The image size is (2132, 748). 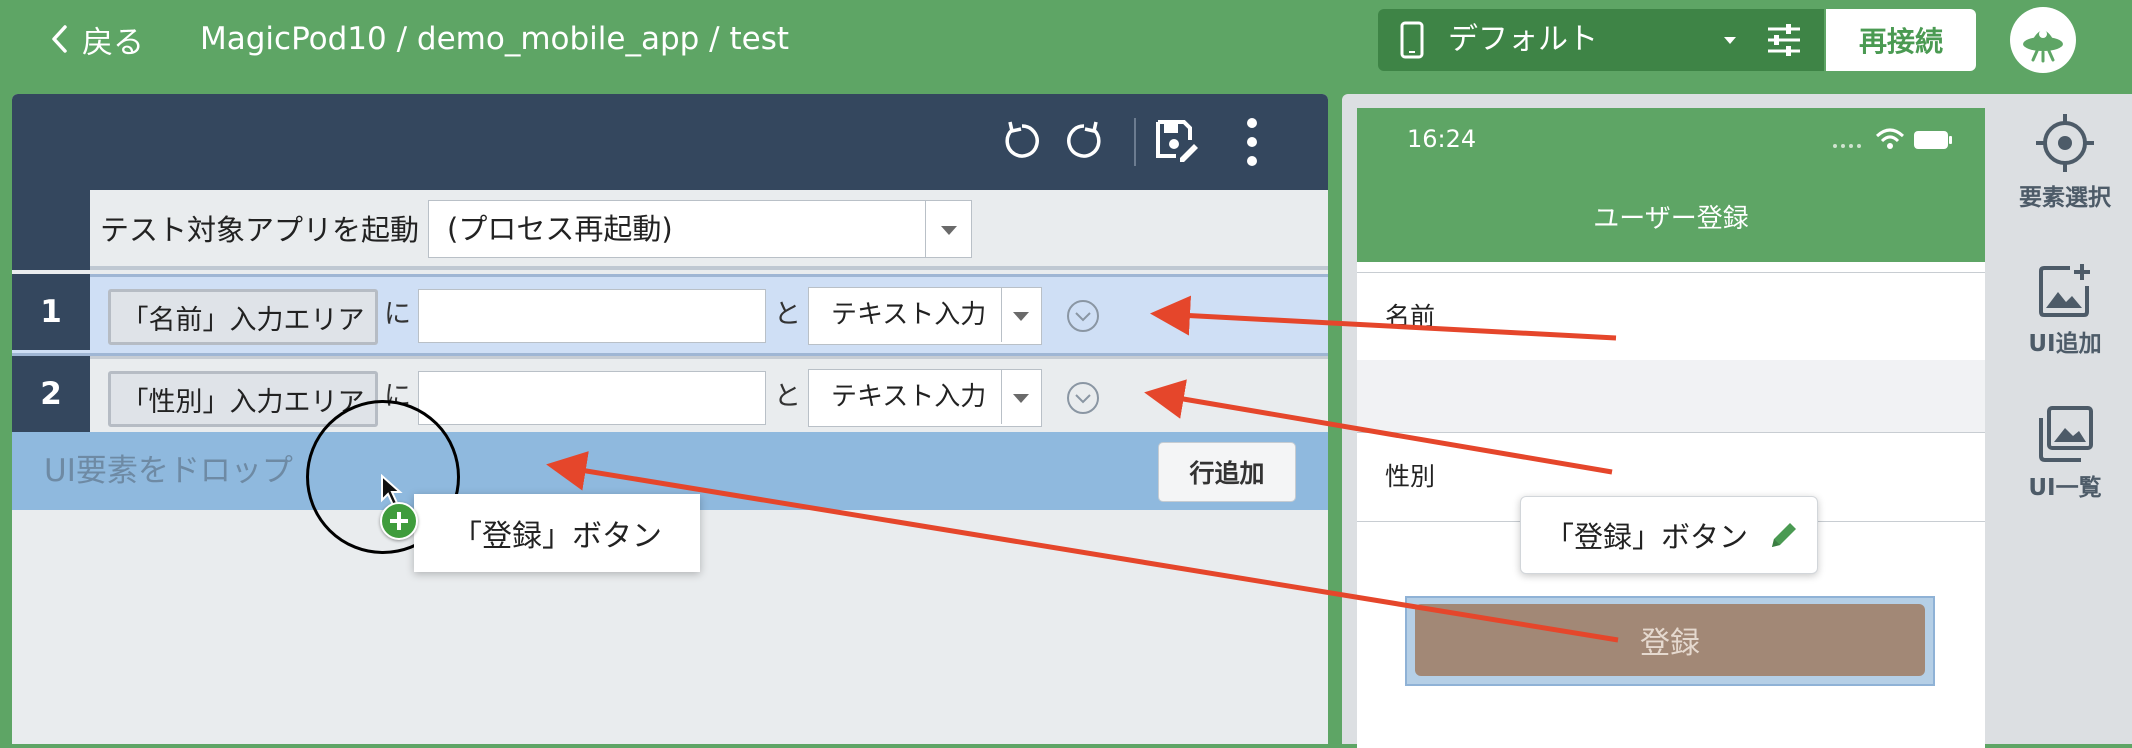 What do you see at coordinates (1022, 140) in the screenshot?
I see `undo-icon` at bounding box center [1022, 140].